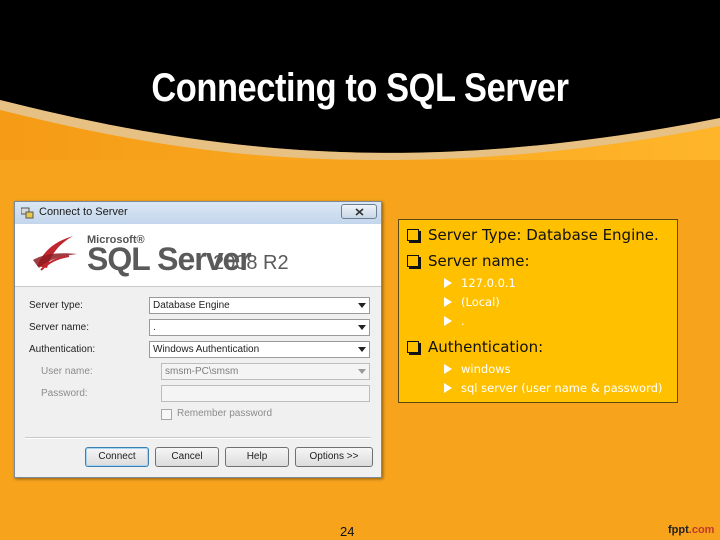 The width and height of the screenshot is (720, 540). I want to click on server-name-option: (Local), so click(472, 302).